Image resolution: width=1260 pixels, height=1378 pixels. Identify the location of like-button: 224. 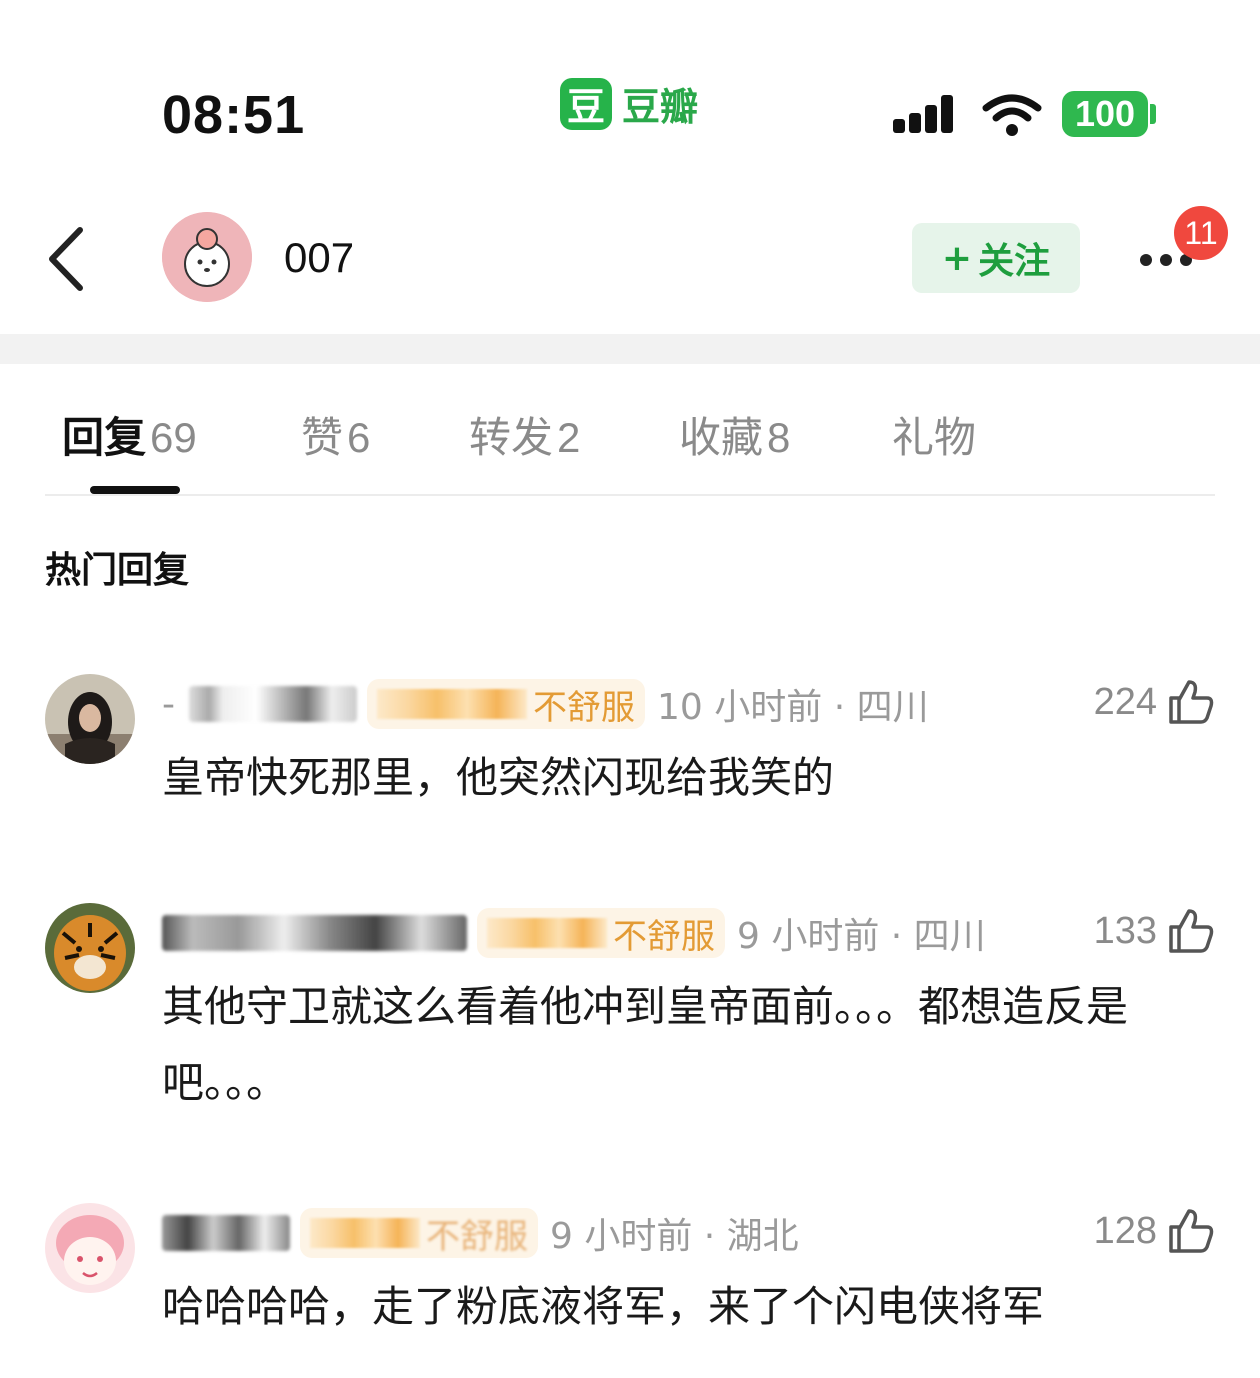
(1154, 702).